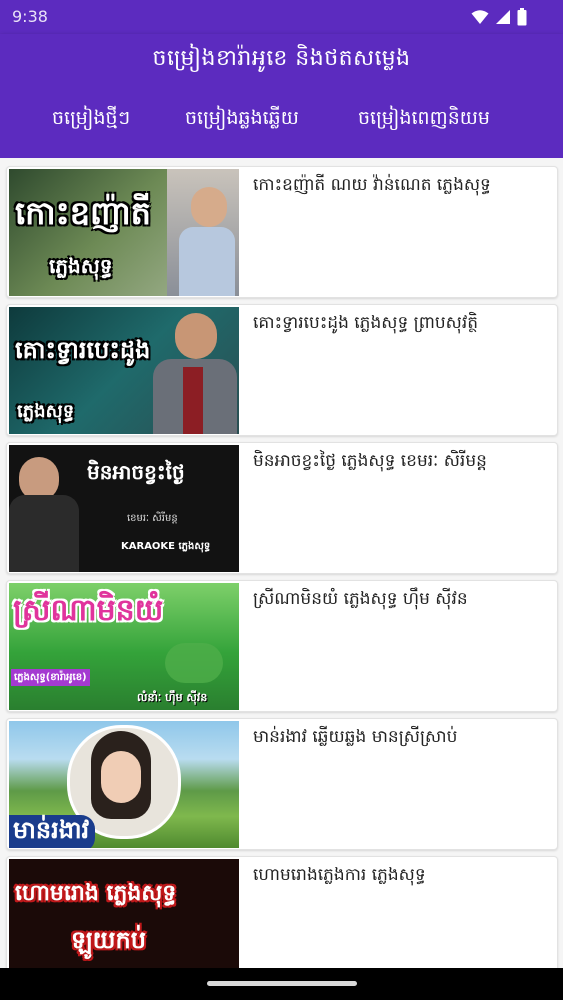  What do you see at coordinates (480, 17) in the screenshot?
I see `wifi-icon` at bounding box center [480, 17].